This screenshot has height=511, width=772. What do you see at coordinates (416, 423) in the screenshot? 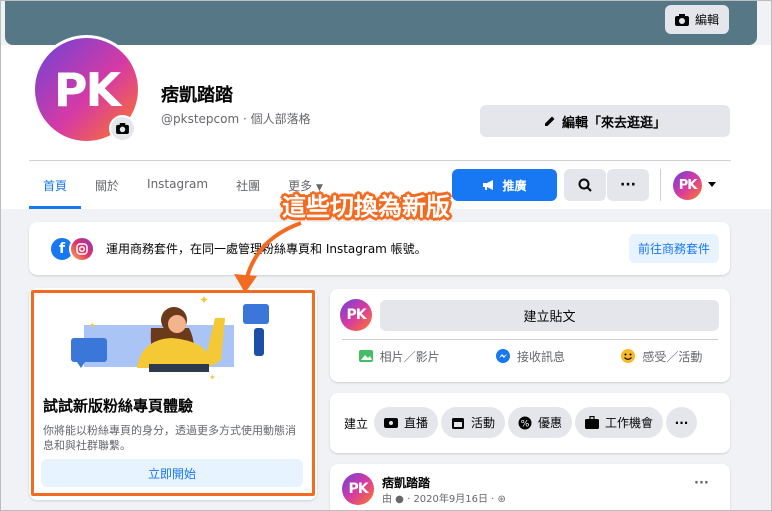
I see `live-label: 直播` at bounding box center [416, 423].